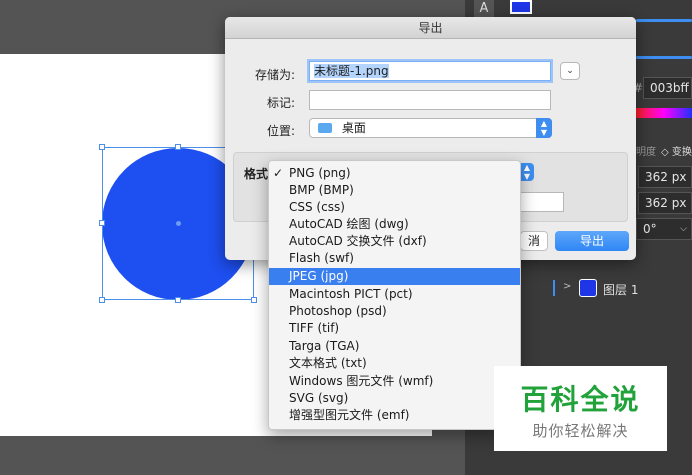  What do you see at coordinates (394, 258) in the screenshot?
I see `menu-item-swf: Flash (swf)` at bounding box center [394, 258].